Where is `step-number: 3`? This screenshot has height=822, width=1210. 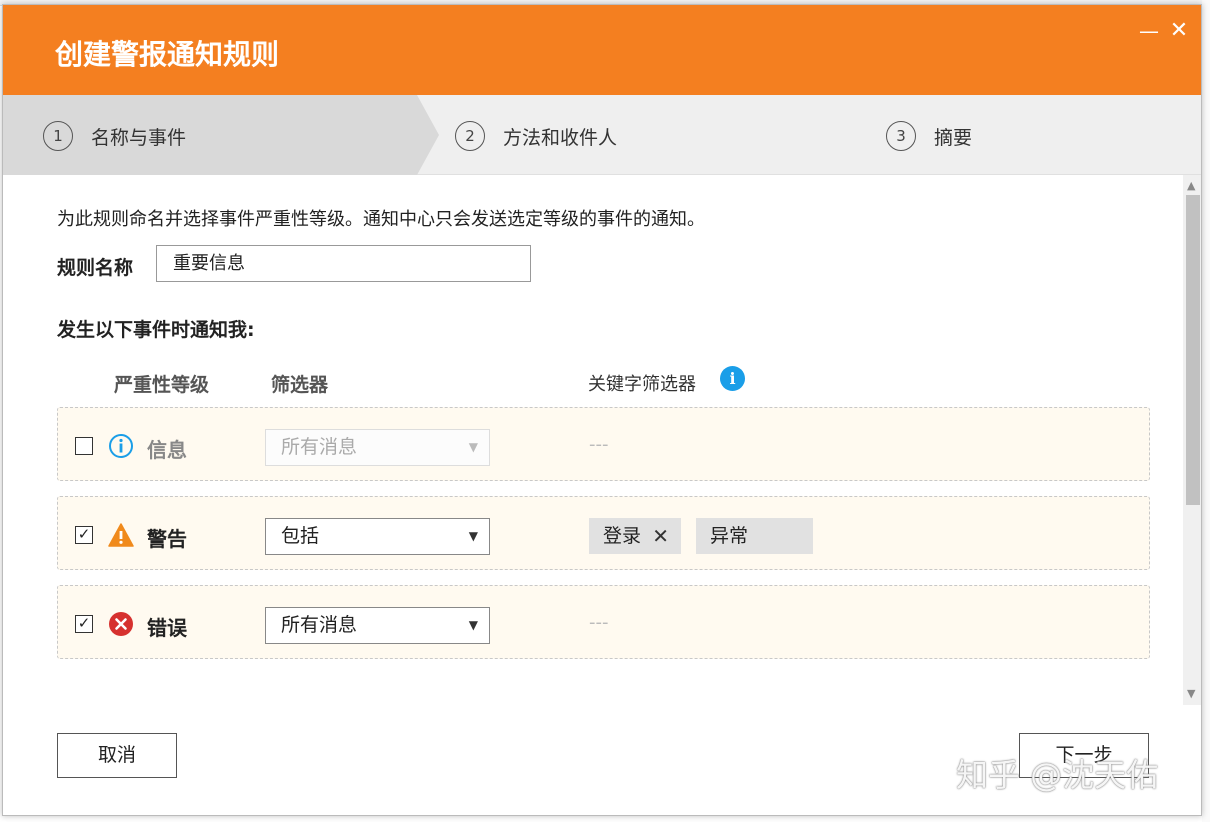 step-number: 3 is located at coordinates (901, 136).